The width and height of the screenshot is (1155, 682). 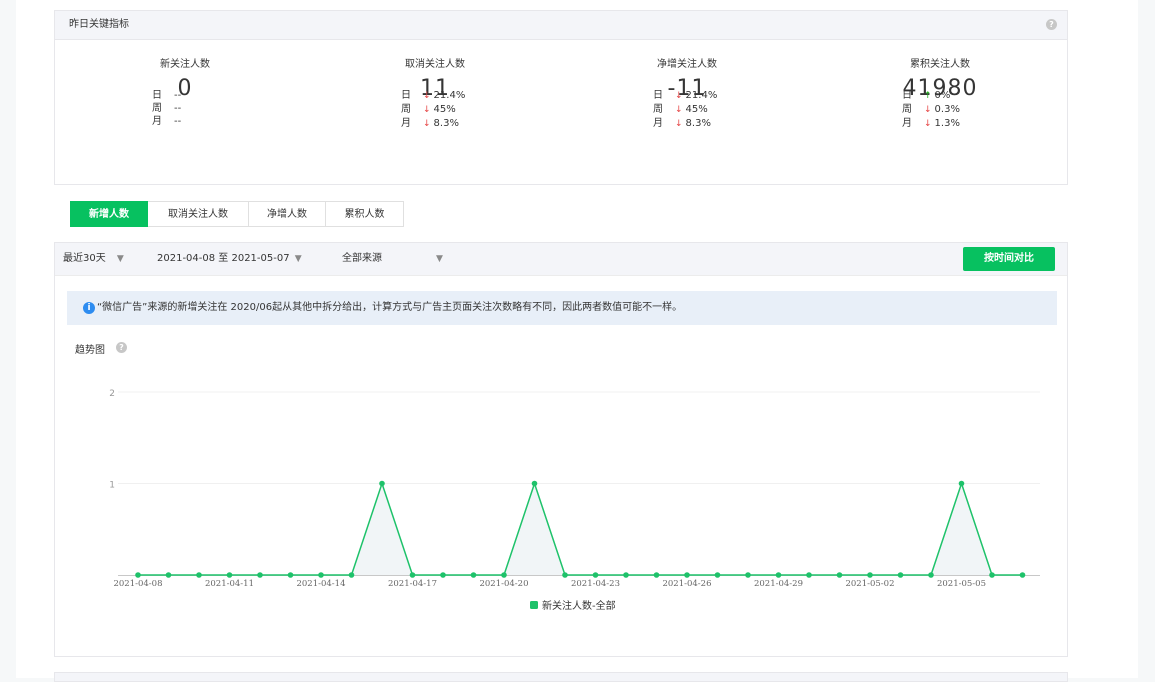 I want to click on x-tick-label: 2021-04-23, so click(x=595, y=584).